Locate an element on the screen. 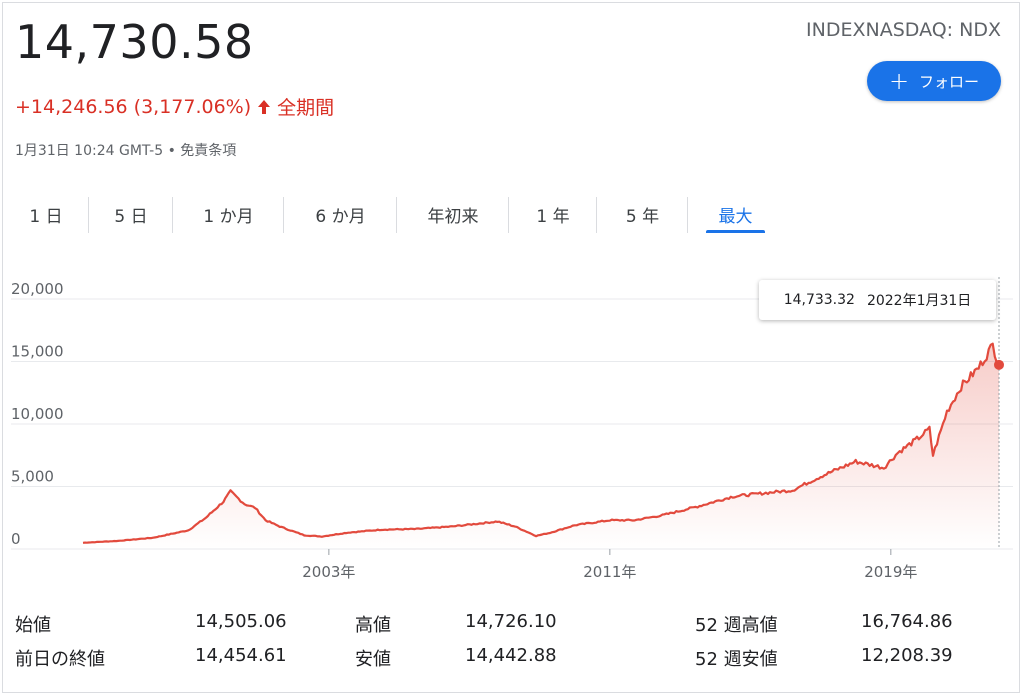 The width and height of the screenshot is (1024, 699). tab-label: 最大 is located at coordinates (735, 217).